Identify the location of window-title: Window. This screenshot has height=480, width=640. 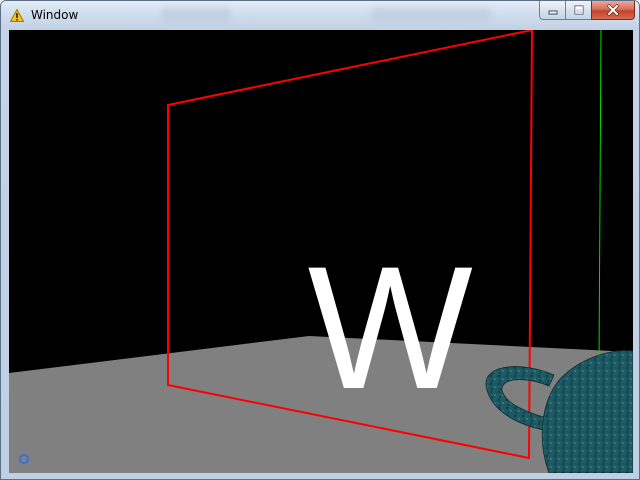
(55, 15).